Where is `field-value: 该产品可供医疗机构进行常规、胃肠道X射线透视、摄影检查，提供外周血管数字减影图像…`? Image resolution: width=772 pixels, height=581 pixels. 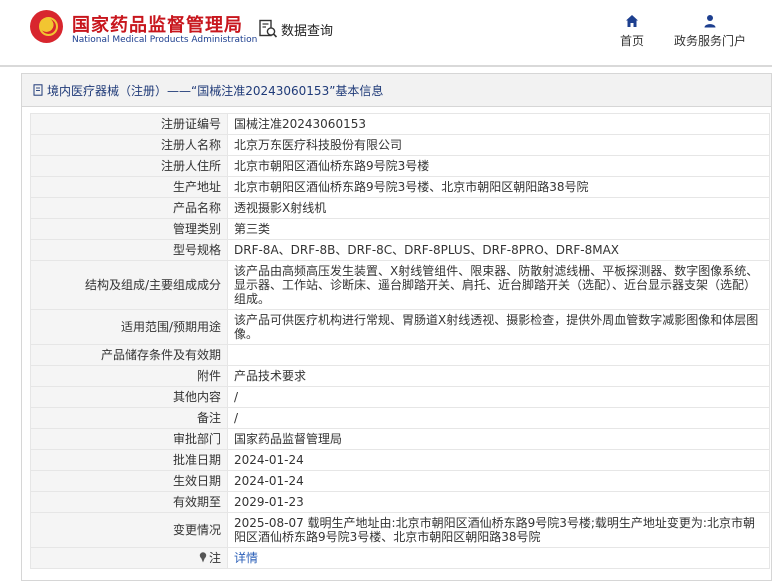
field-value: 该产品可供医疗机构进行常规、胃肠道X射线透视、摄影检查，提供外周血管数字减影图像… is located at coordinates (498, 327).